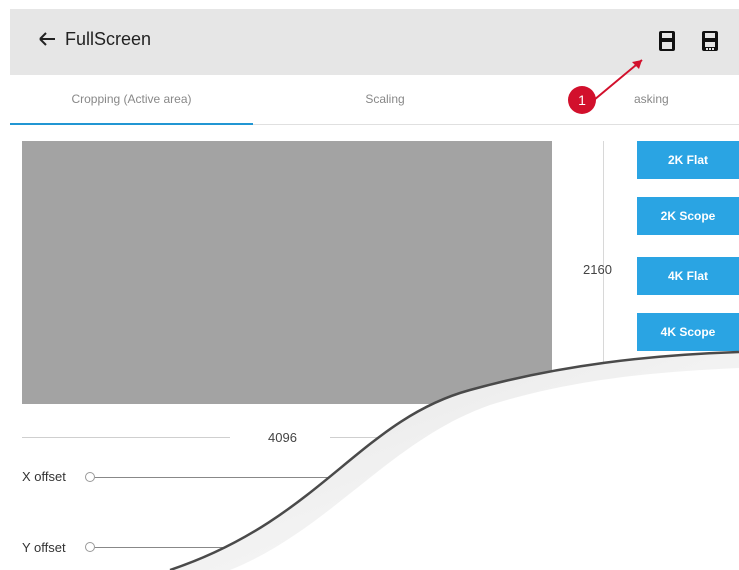 The height and width of the screenshot is (570, 739). What do you see at coordinates (688, 216) in the screenshot?
I see `preset-2k-scope-button: 2K Scope` at bounding box center [688, 216].